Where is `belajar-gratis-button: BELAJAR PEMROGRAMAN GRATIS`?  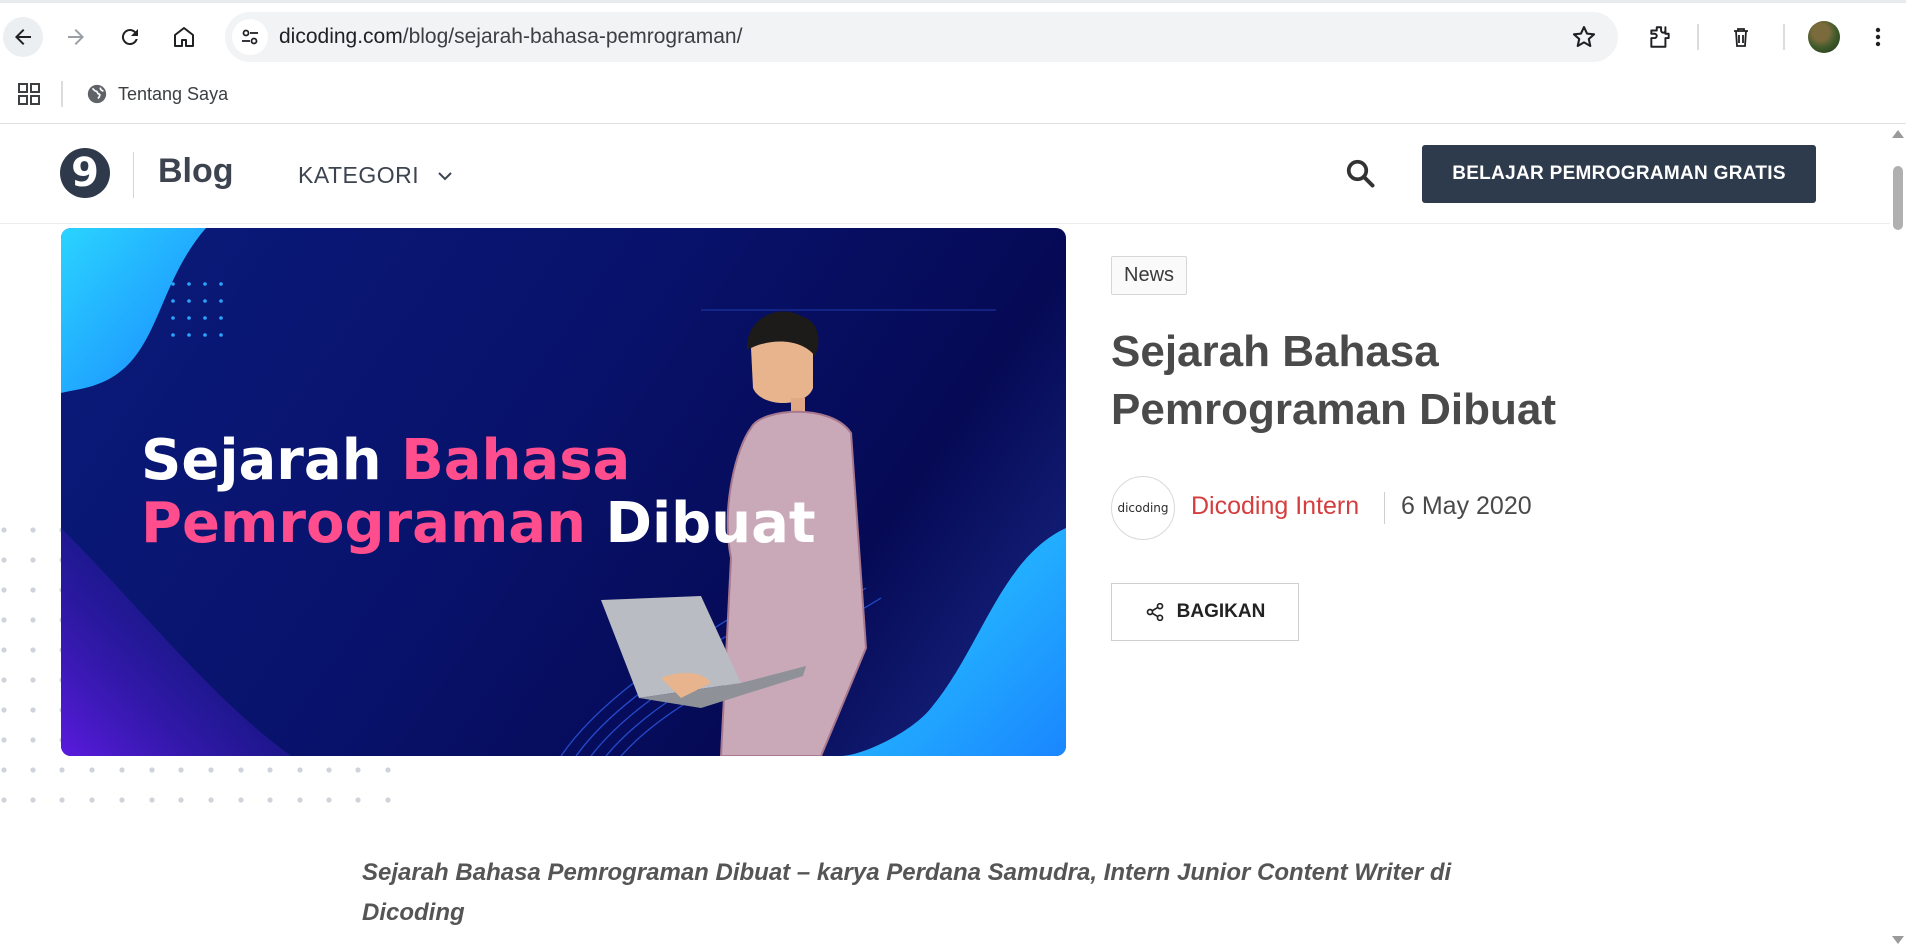 belajar-gratis-button: BELAJAR PEMROGRAMAN GRATIS is located at coordinates (1619, 174).